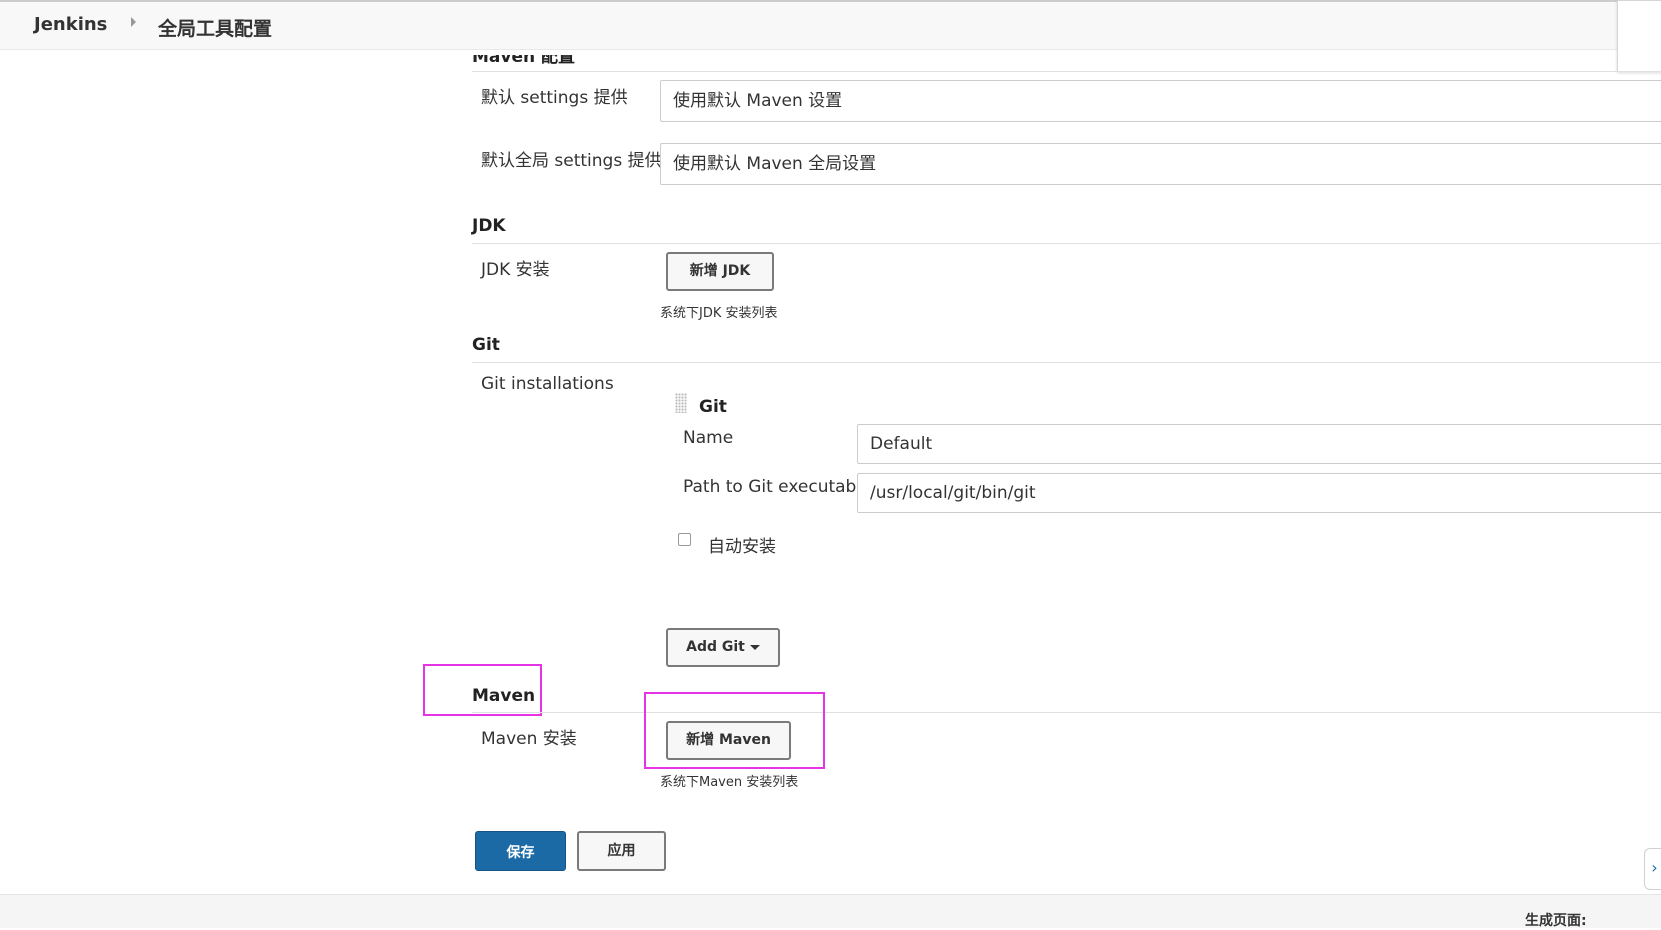 The image size is (1661, 930). Describe the element at coordinates (729, 782) in the screenshot. I see `maven-install-hint: 系统下Maven 安装列表` at that location.